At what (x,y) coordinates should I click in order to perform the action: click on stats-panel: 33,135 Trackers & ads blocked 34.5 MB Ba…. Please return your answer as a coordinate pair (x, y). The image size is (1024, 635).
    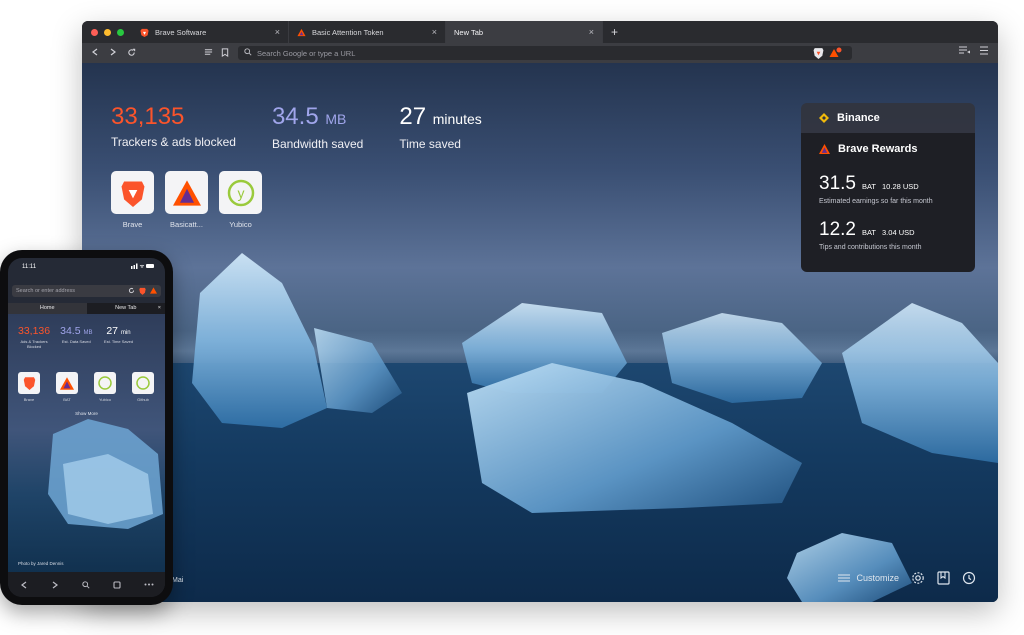
    Looking at the image, I should click on (296, 127).